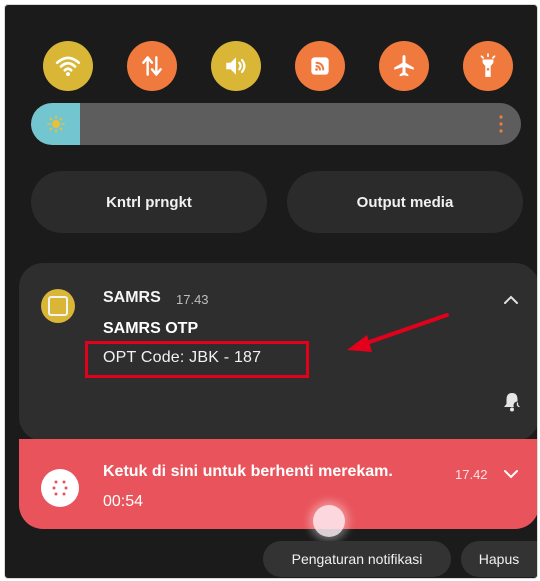  I want to click on notification-settings-button: Pengaturan notifikasi, so click(357, 559).